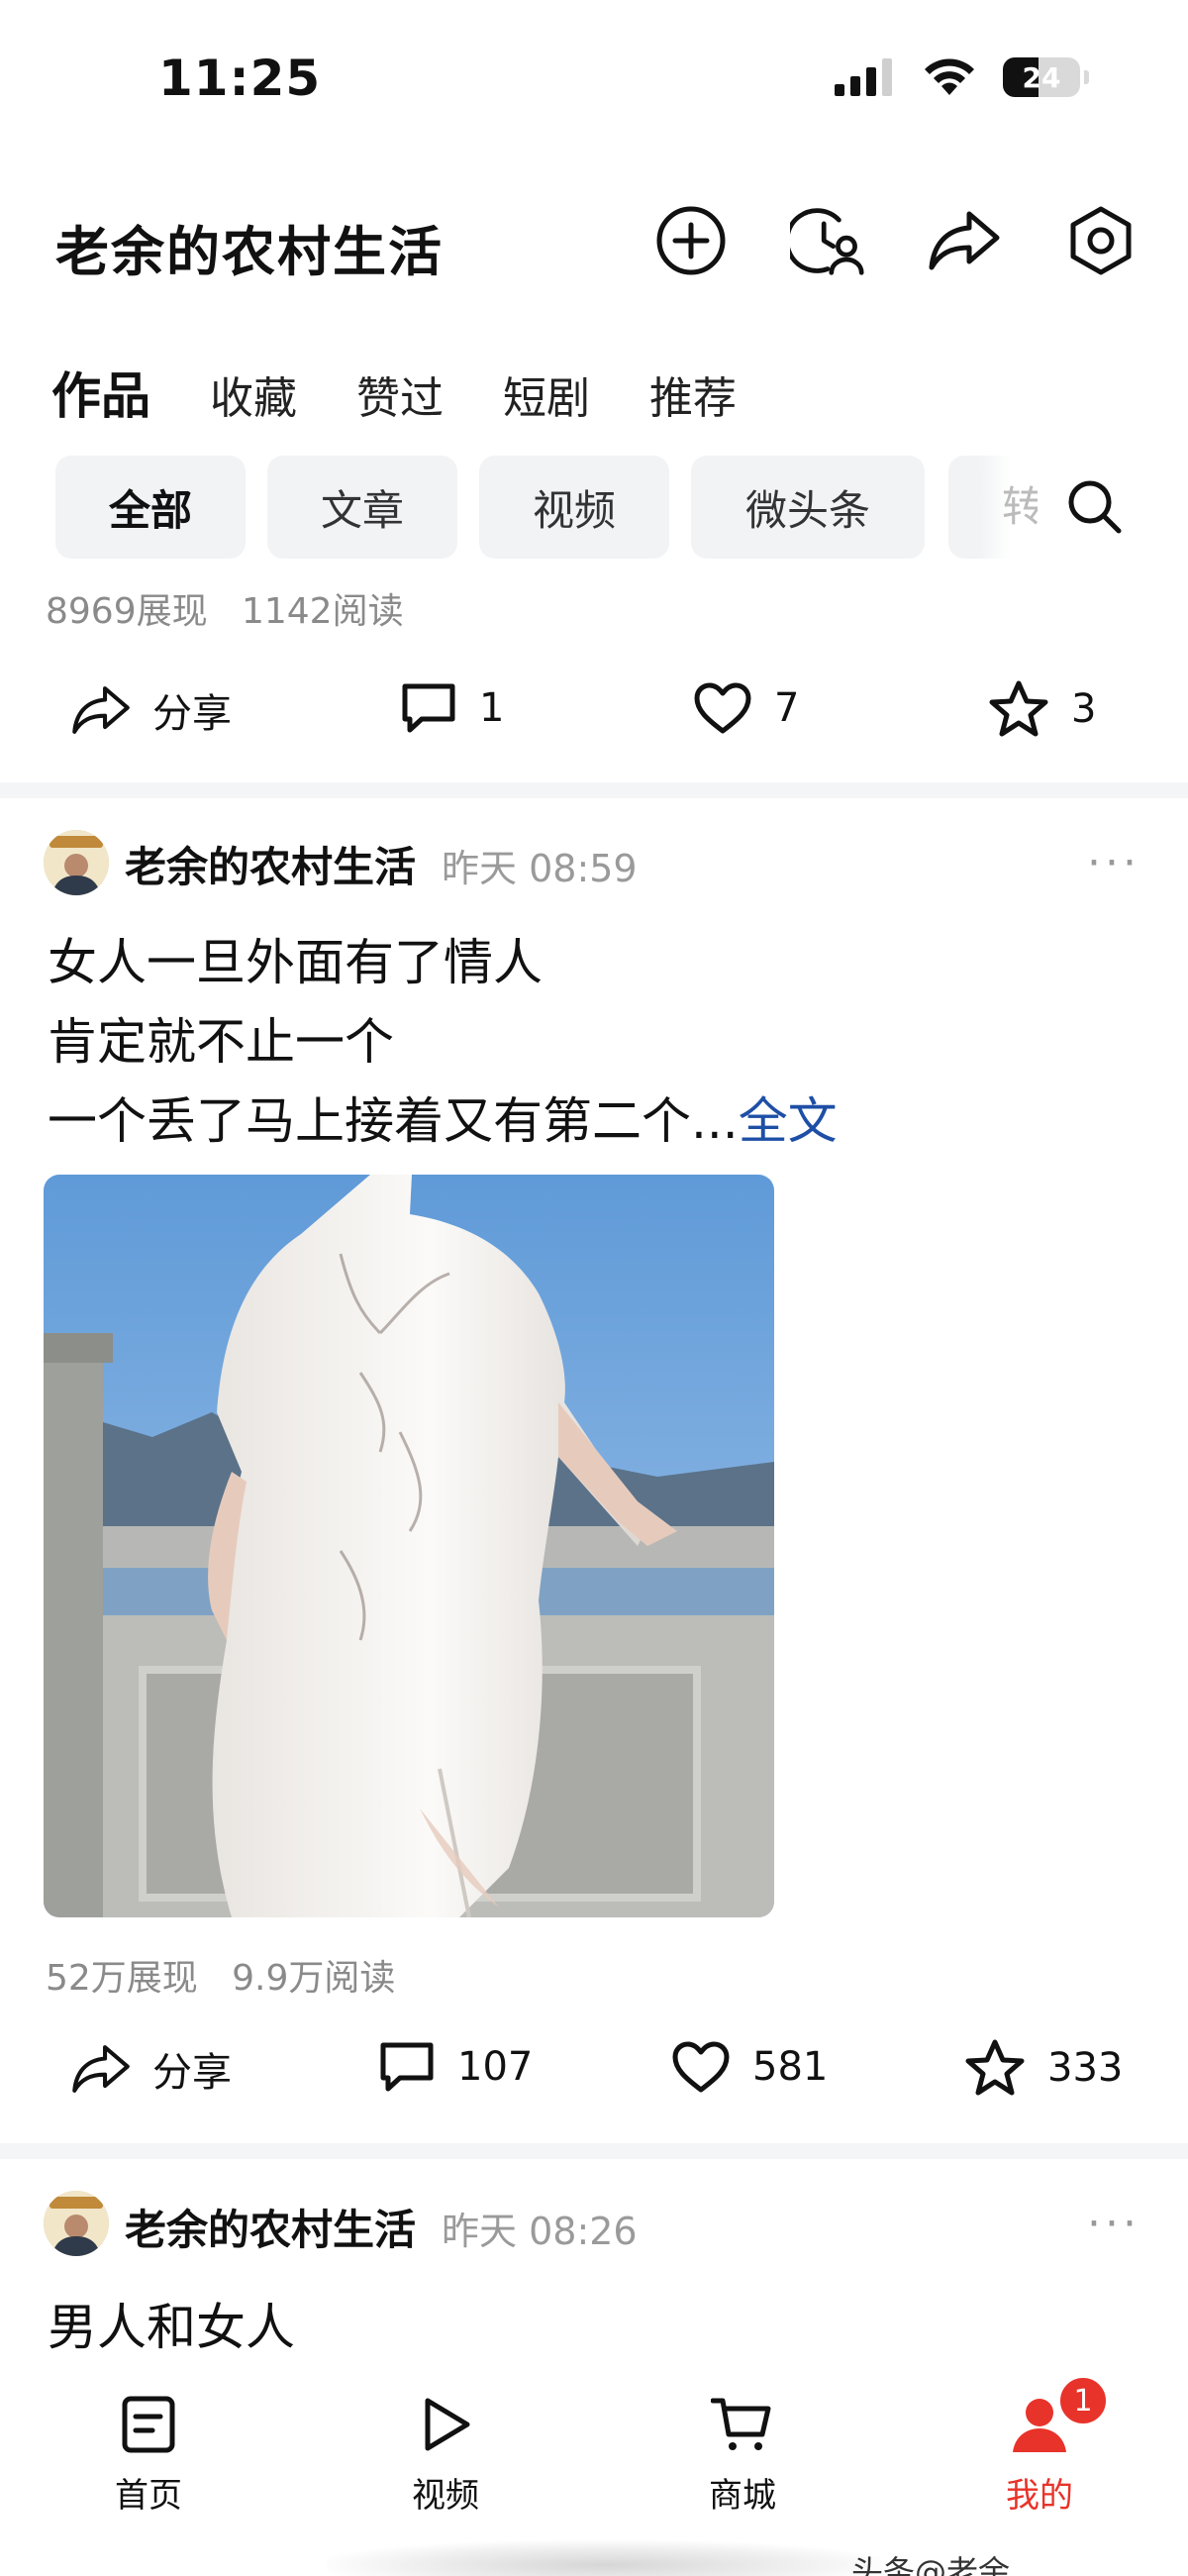 This screenshot has height=2576, width=1188. I want to click on post-line: 肯定就不止一个, so click(221, 1042).